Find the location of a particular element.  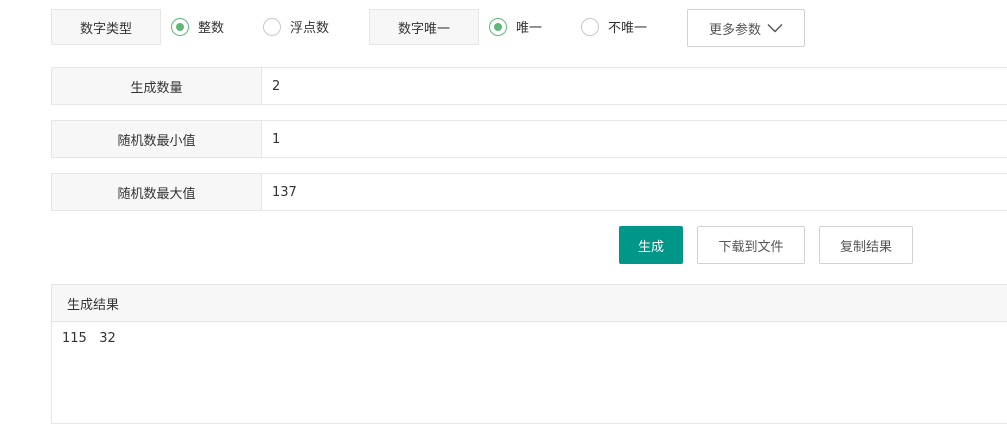

radio-unique-label: 唯一 is located at coordinates (529, 28).